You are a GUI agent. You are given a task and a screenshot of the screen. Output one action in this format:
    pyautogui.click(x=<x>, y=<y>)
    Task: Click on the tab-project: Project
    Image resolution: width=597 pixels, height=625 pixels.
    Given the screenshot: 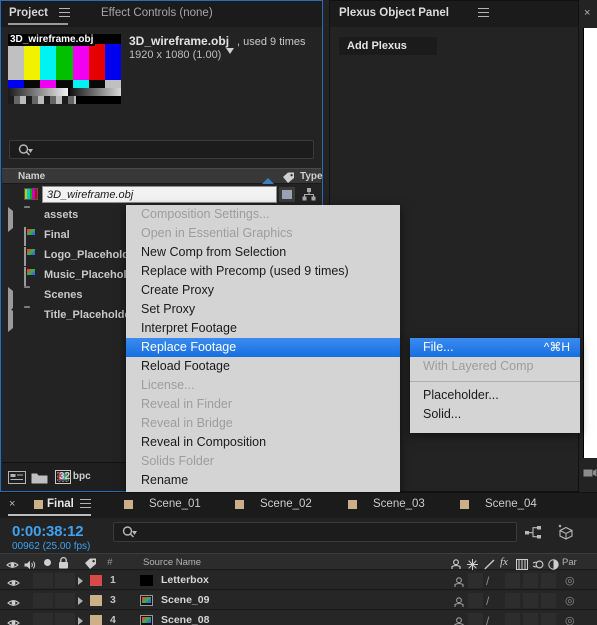 What is the action you would take?
    pyautogui.click(x=28, y=13)
    